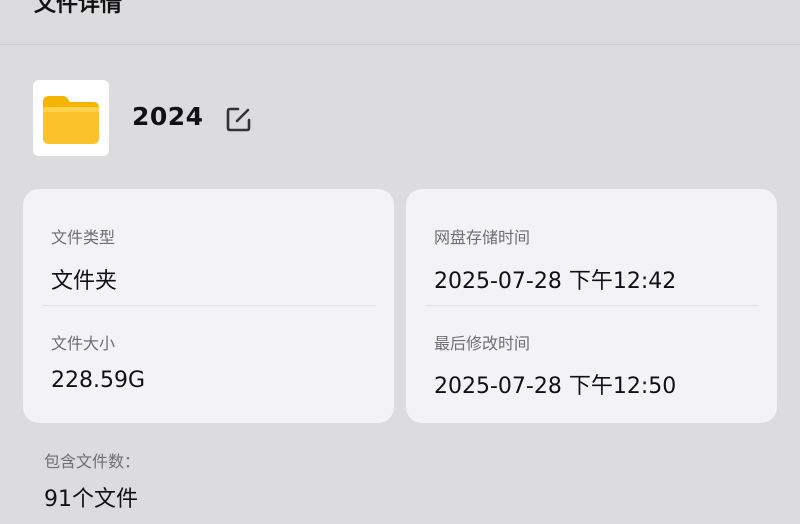 The width and height of the screenshot is (800, 524). What do you see at coordinates (83, 237) in the screenshot?
I see `file-type-label: 文件类型` at bounding box center [83, 237].